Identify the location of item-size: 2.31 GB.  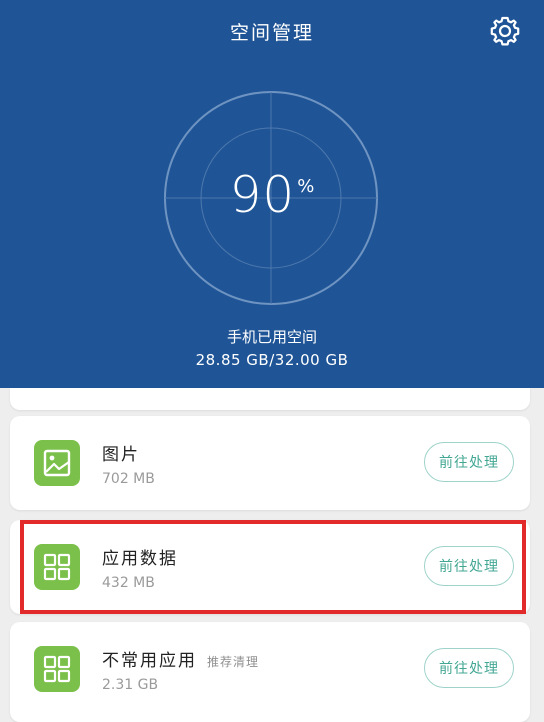
(130, 685).